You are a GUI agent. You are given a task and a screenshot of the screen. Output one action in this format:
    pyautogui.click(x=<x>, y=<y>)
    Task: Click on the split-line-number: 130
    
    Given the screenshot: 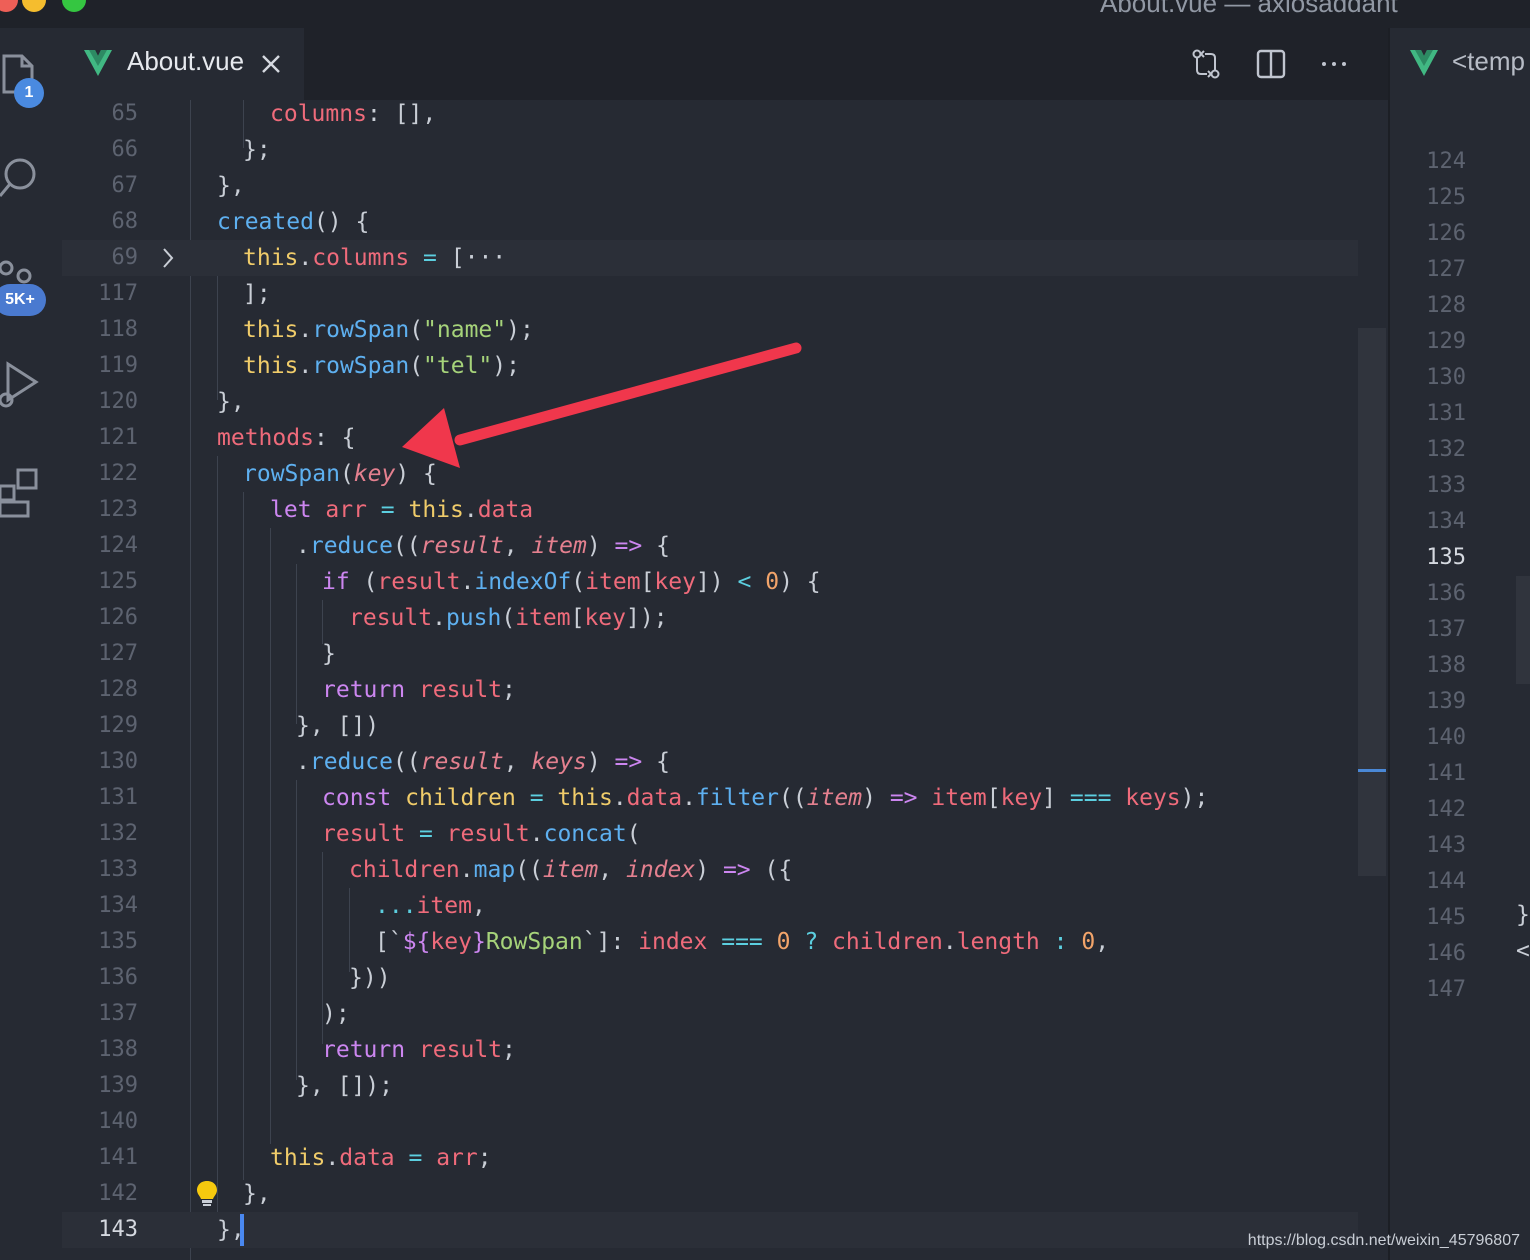 What is the action you would take?
    pyautogui.click(x=1446, y=377)
    